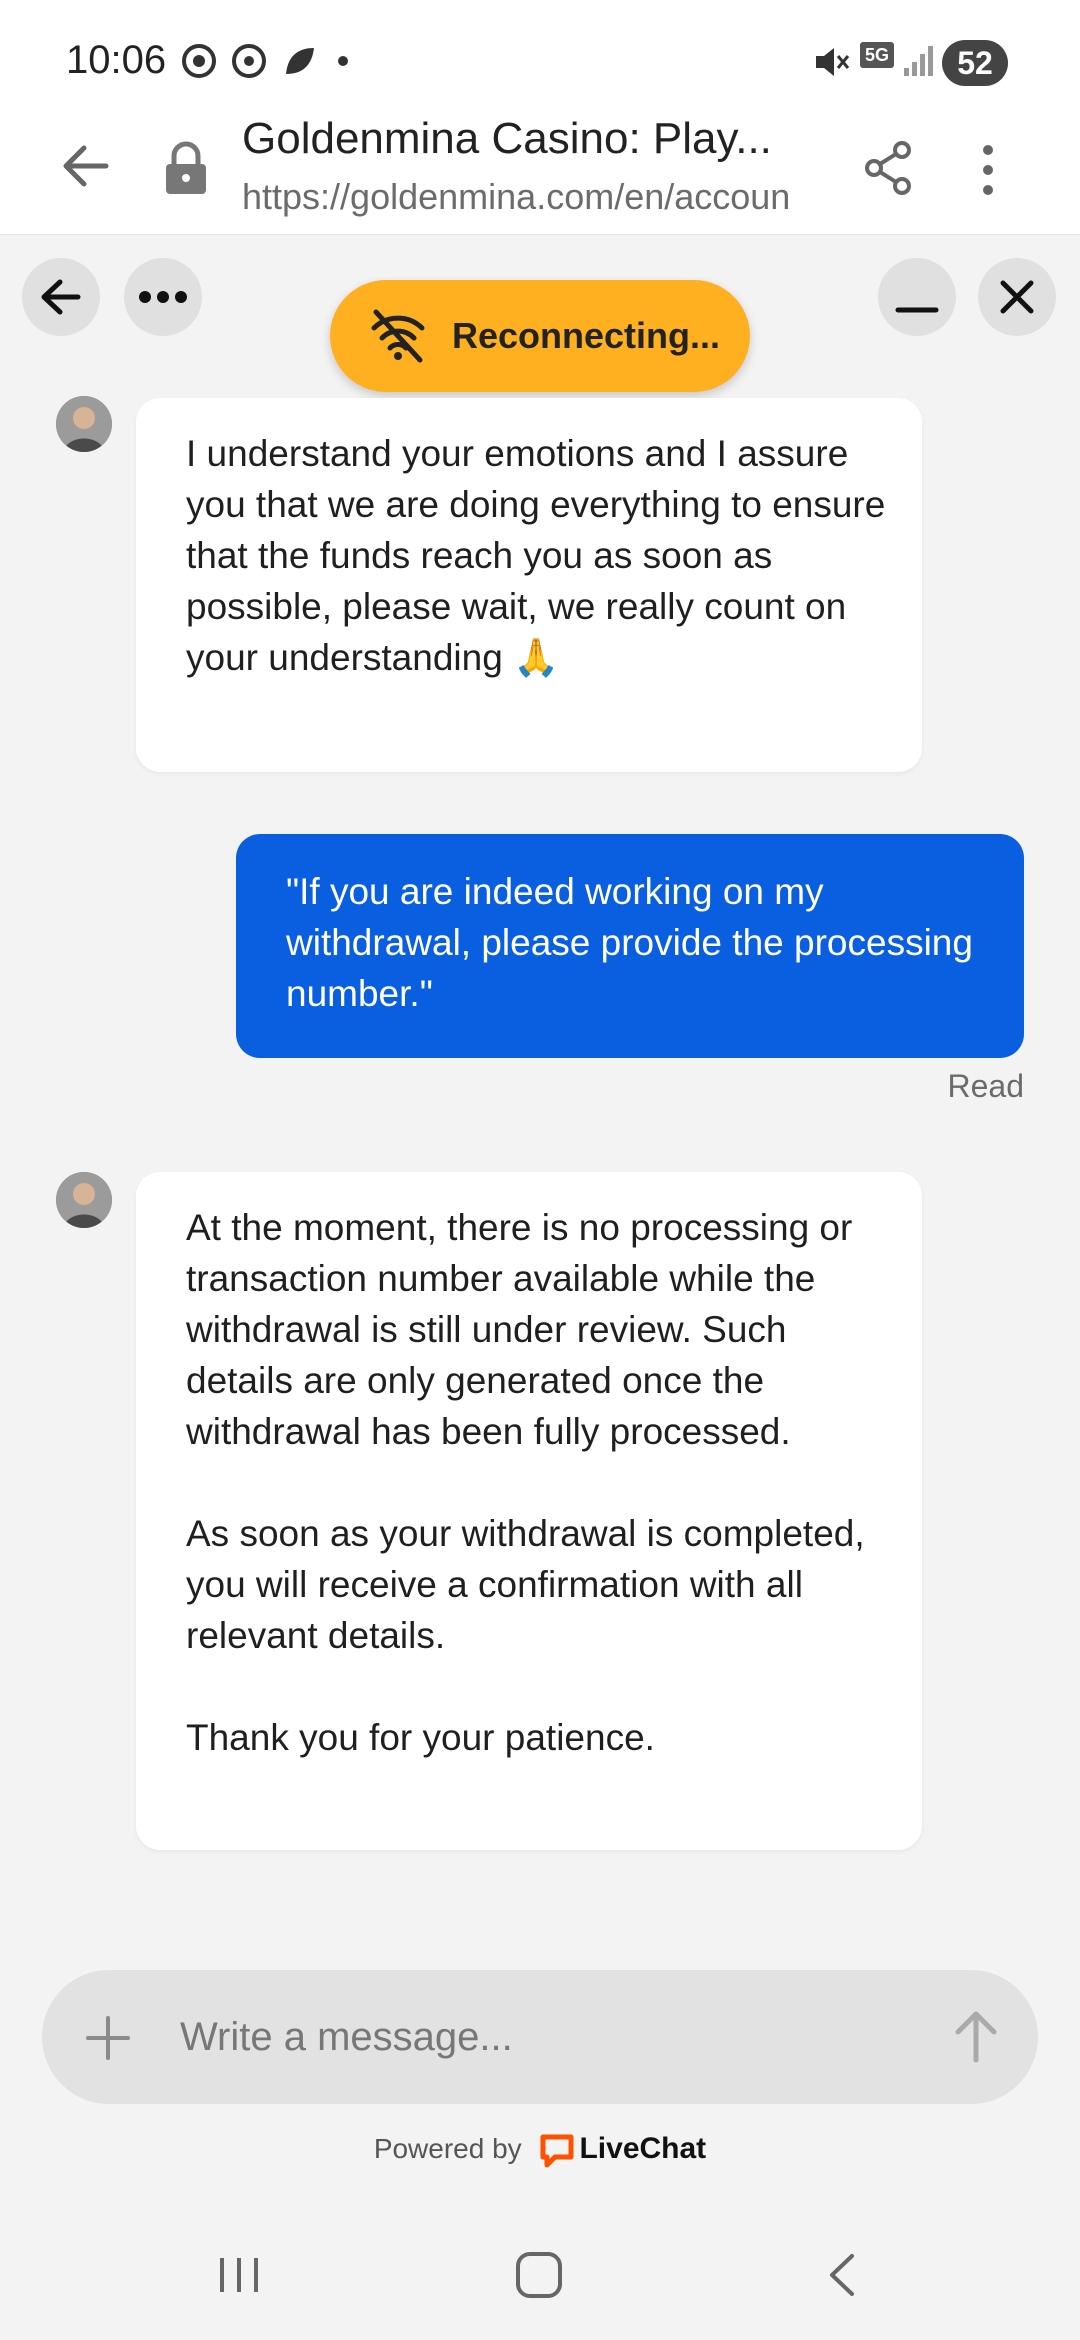 The height and width of the screenshot is (2340, 1080). What do you see at coordinates (888, 168) in the screenshot?
I see `share-icon` at bounding box center [888, 168].